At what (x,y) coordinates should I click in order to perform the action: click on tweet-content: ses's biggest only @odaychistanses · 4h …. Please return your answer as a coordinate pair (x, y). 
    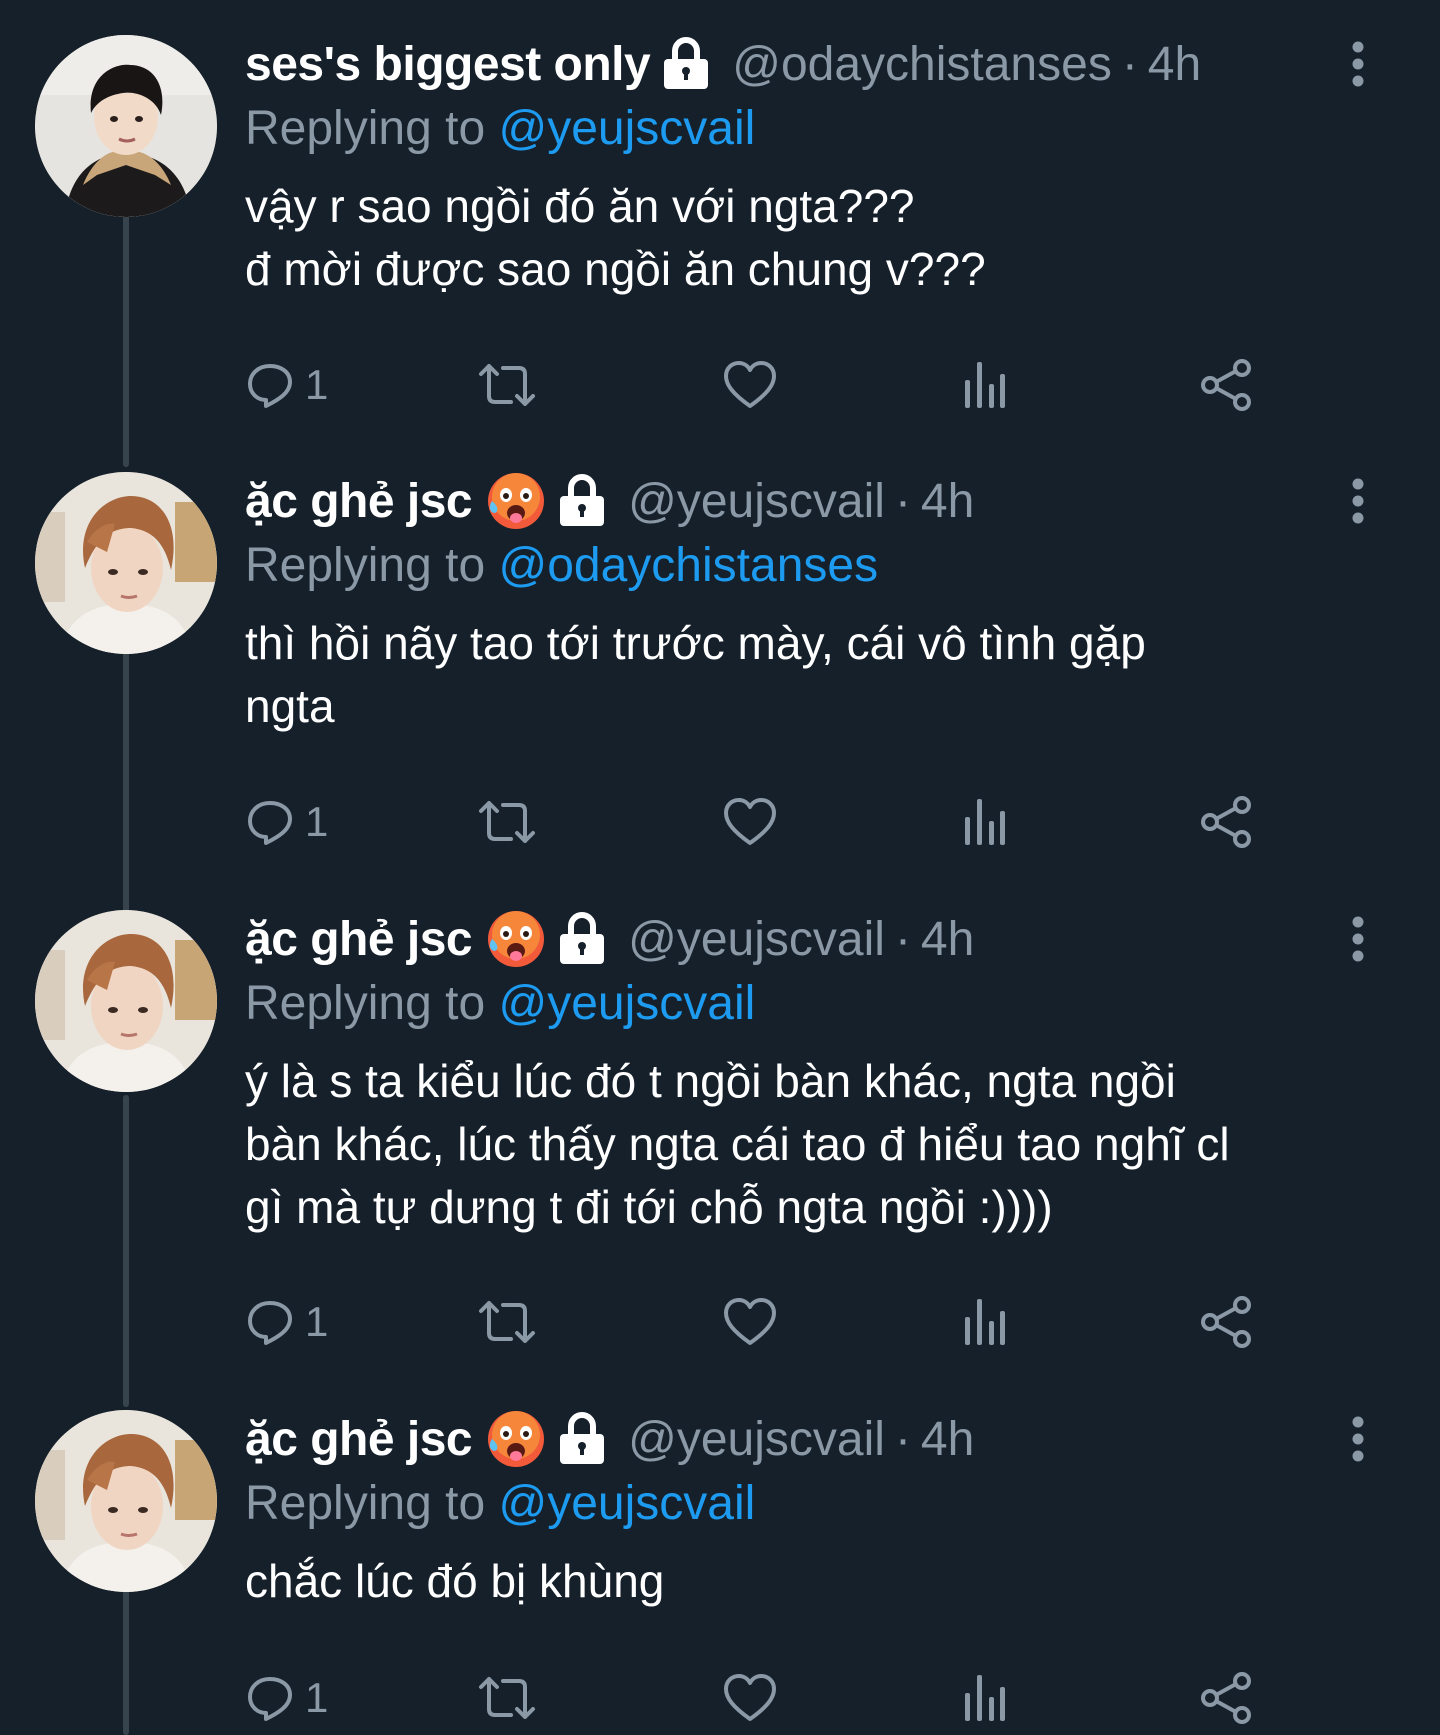
    Looking at the image, I should click on (822, 168).